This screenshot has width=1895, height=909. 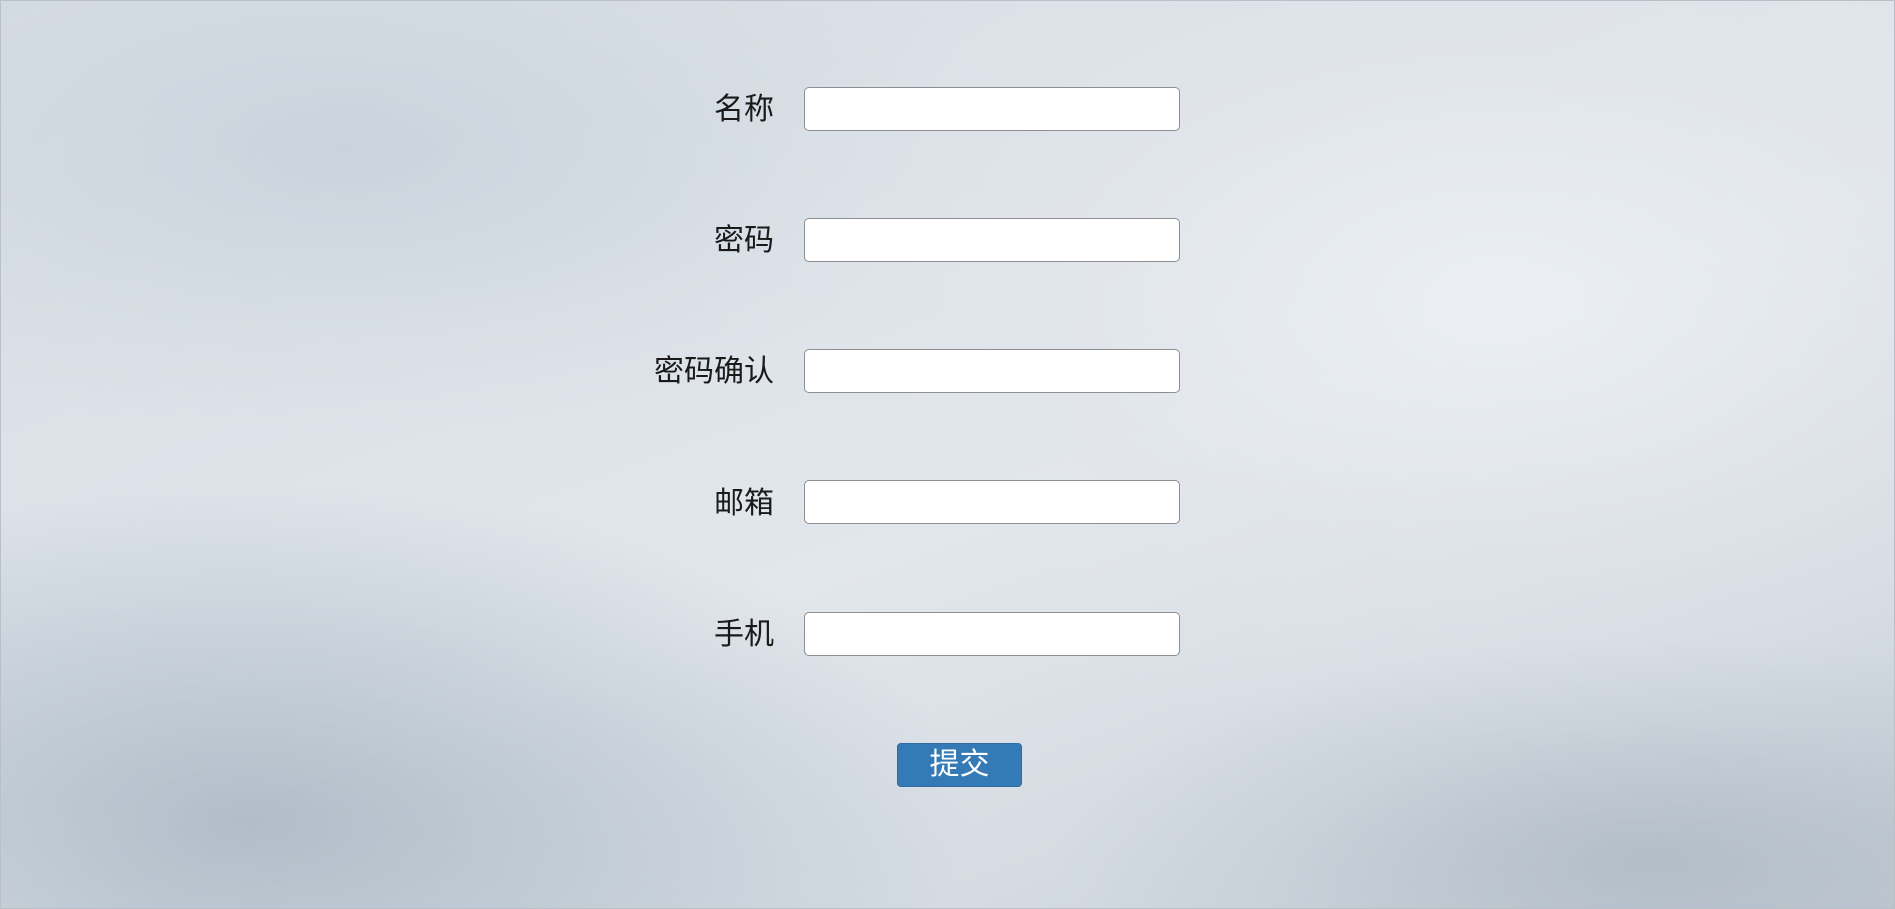 What do you see at coordinates (992, 240) in the screenshot?
I see `password-input` at bounding box center [992, 240].